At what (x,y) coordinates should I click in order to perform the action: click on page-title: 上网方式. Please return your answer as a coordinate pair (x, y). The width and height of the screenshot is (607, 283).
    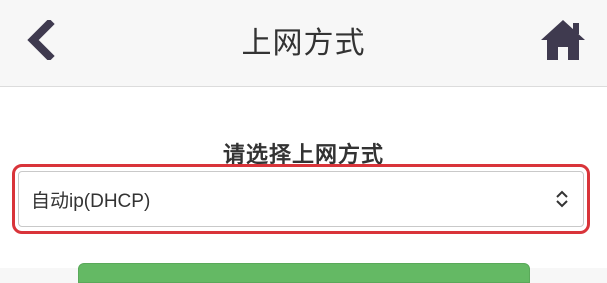
    Looking at the image, I should click on (303, 43).